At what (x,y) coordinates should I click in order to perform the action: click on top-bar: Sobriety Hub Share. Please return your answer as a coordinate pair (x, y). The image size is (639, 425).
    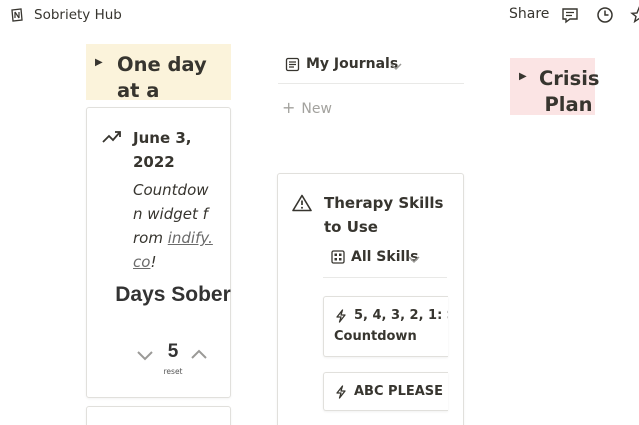
    Looking at the image, I should click on (319, 15).